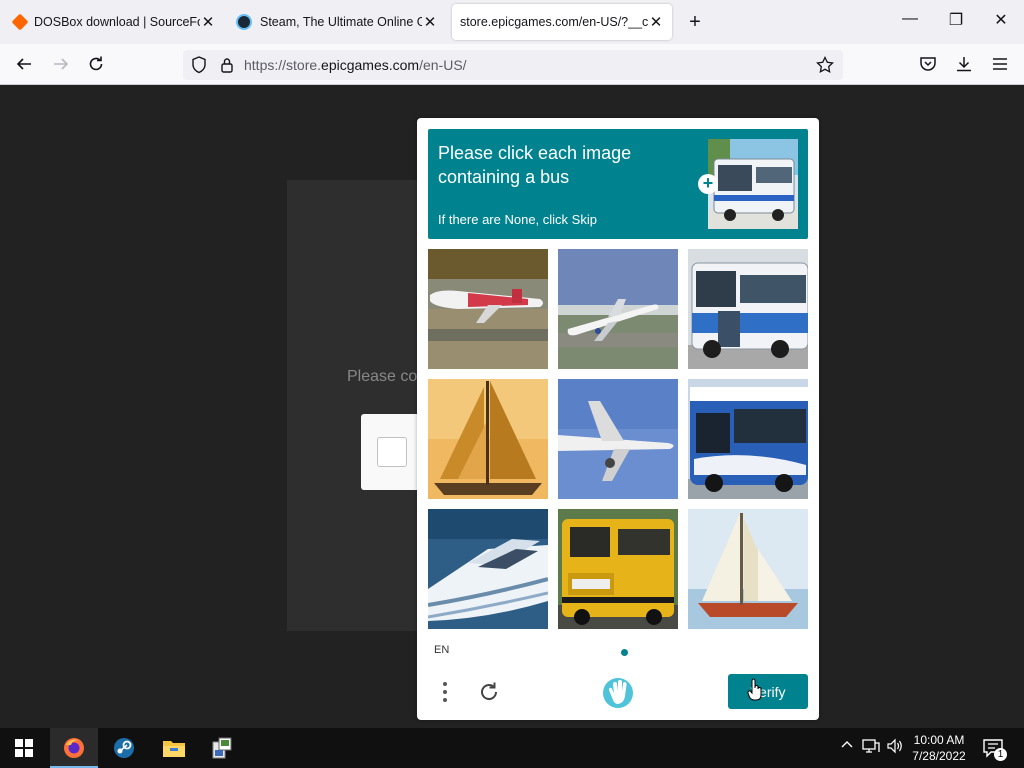 Image resolution: width=1024 pixels, height=768 pixels. I want to click on example-bus-image, so click(753, 184).